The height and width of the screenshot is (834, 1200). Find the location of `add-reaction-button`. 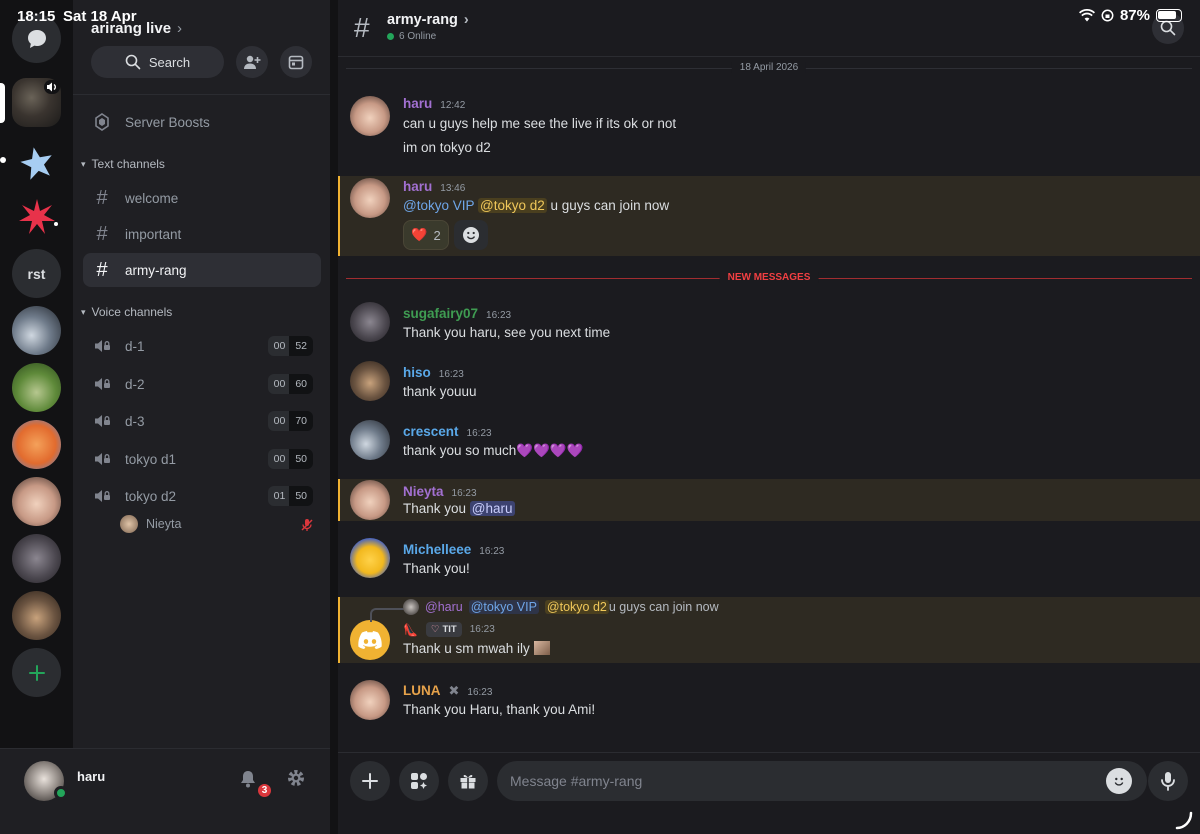

add-reaction-button is located at coordinates (471, 235).